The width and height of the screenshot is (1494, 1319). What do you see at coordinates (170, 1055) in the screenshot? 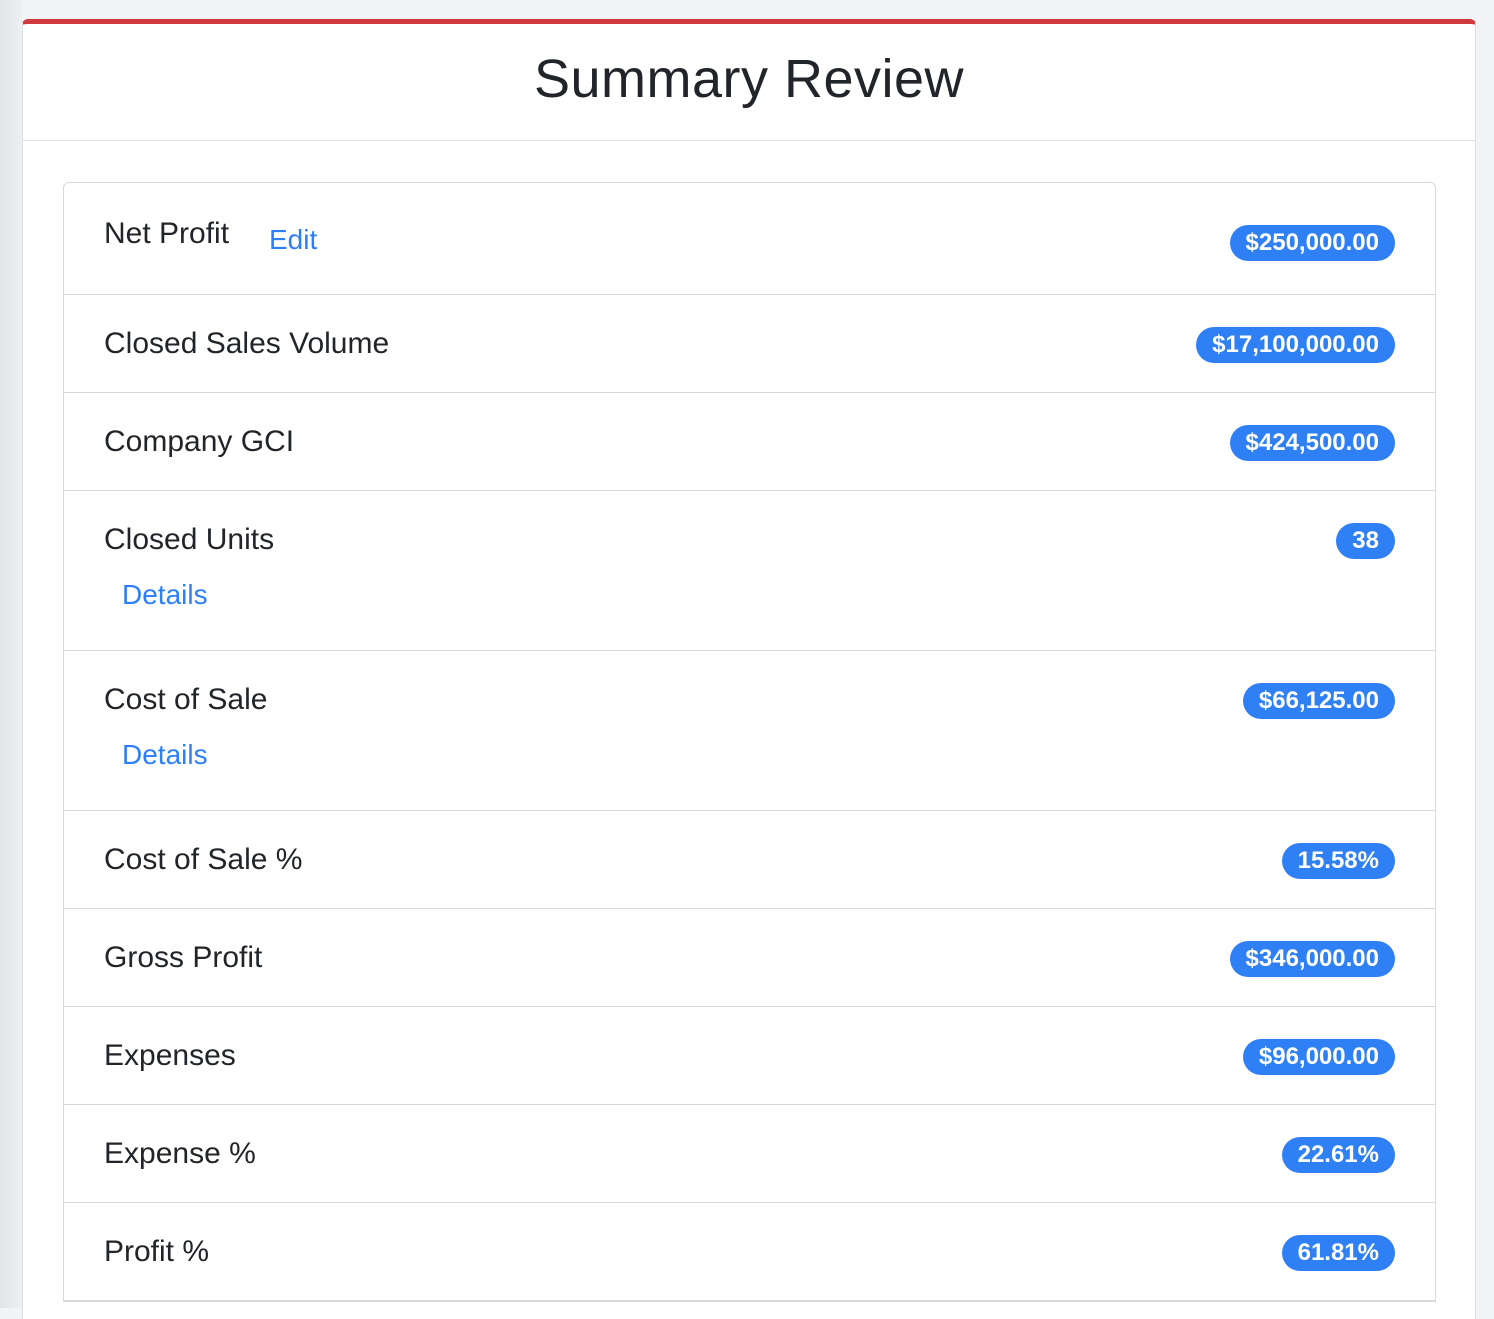
I see `row-label: Expenses` at bounding box center [170, 1055].